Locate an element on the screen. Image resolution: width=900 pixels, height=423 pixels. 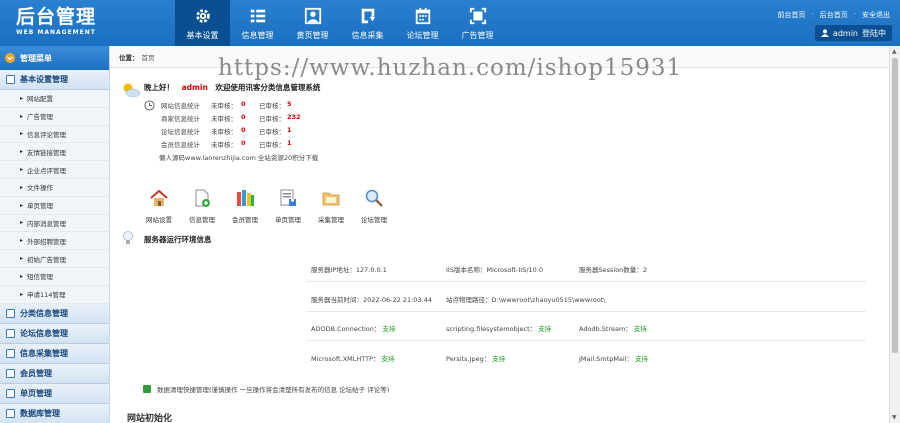
sidebar-category: 信息采集管理 is located at coordinates (54, 353).